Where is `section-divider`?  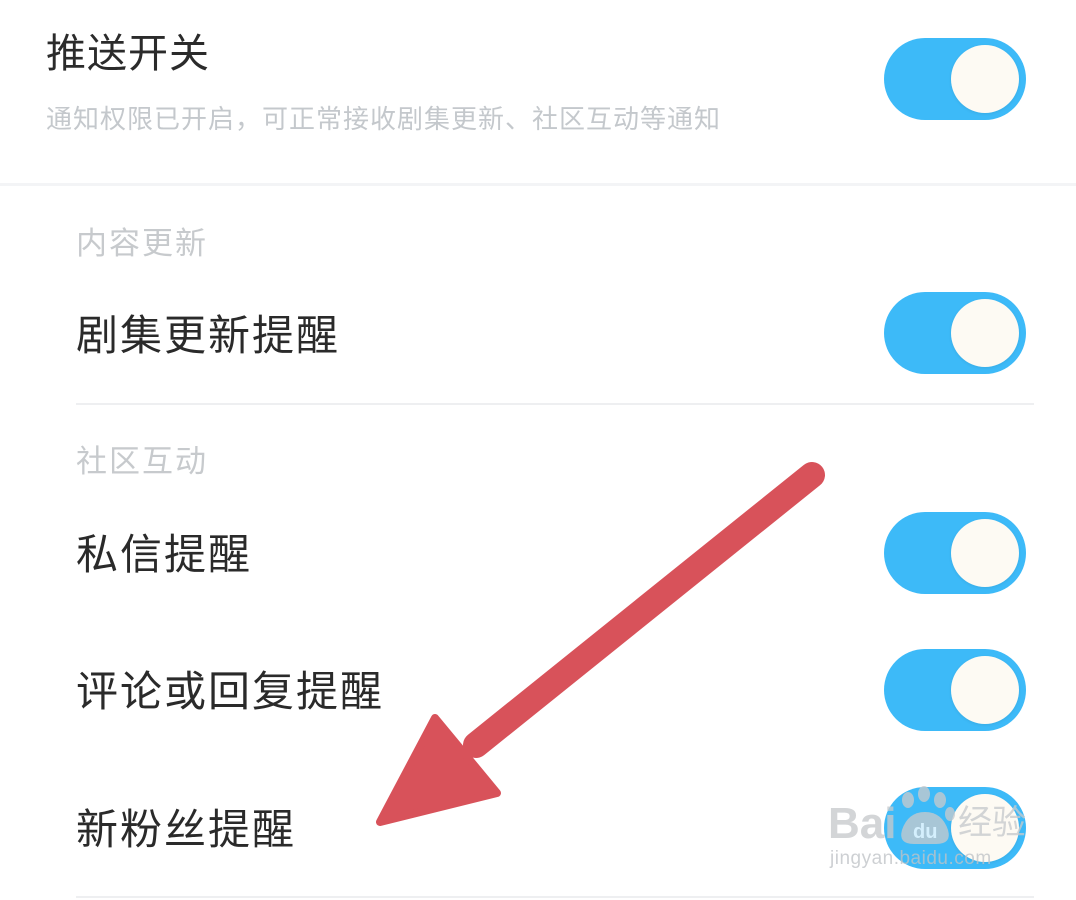 section-divider is located at coordinates (538, 184).